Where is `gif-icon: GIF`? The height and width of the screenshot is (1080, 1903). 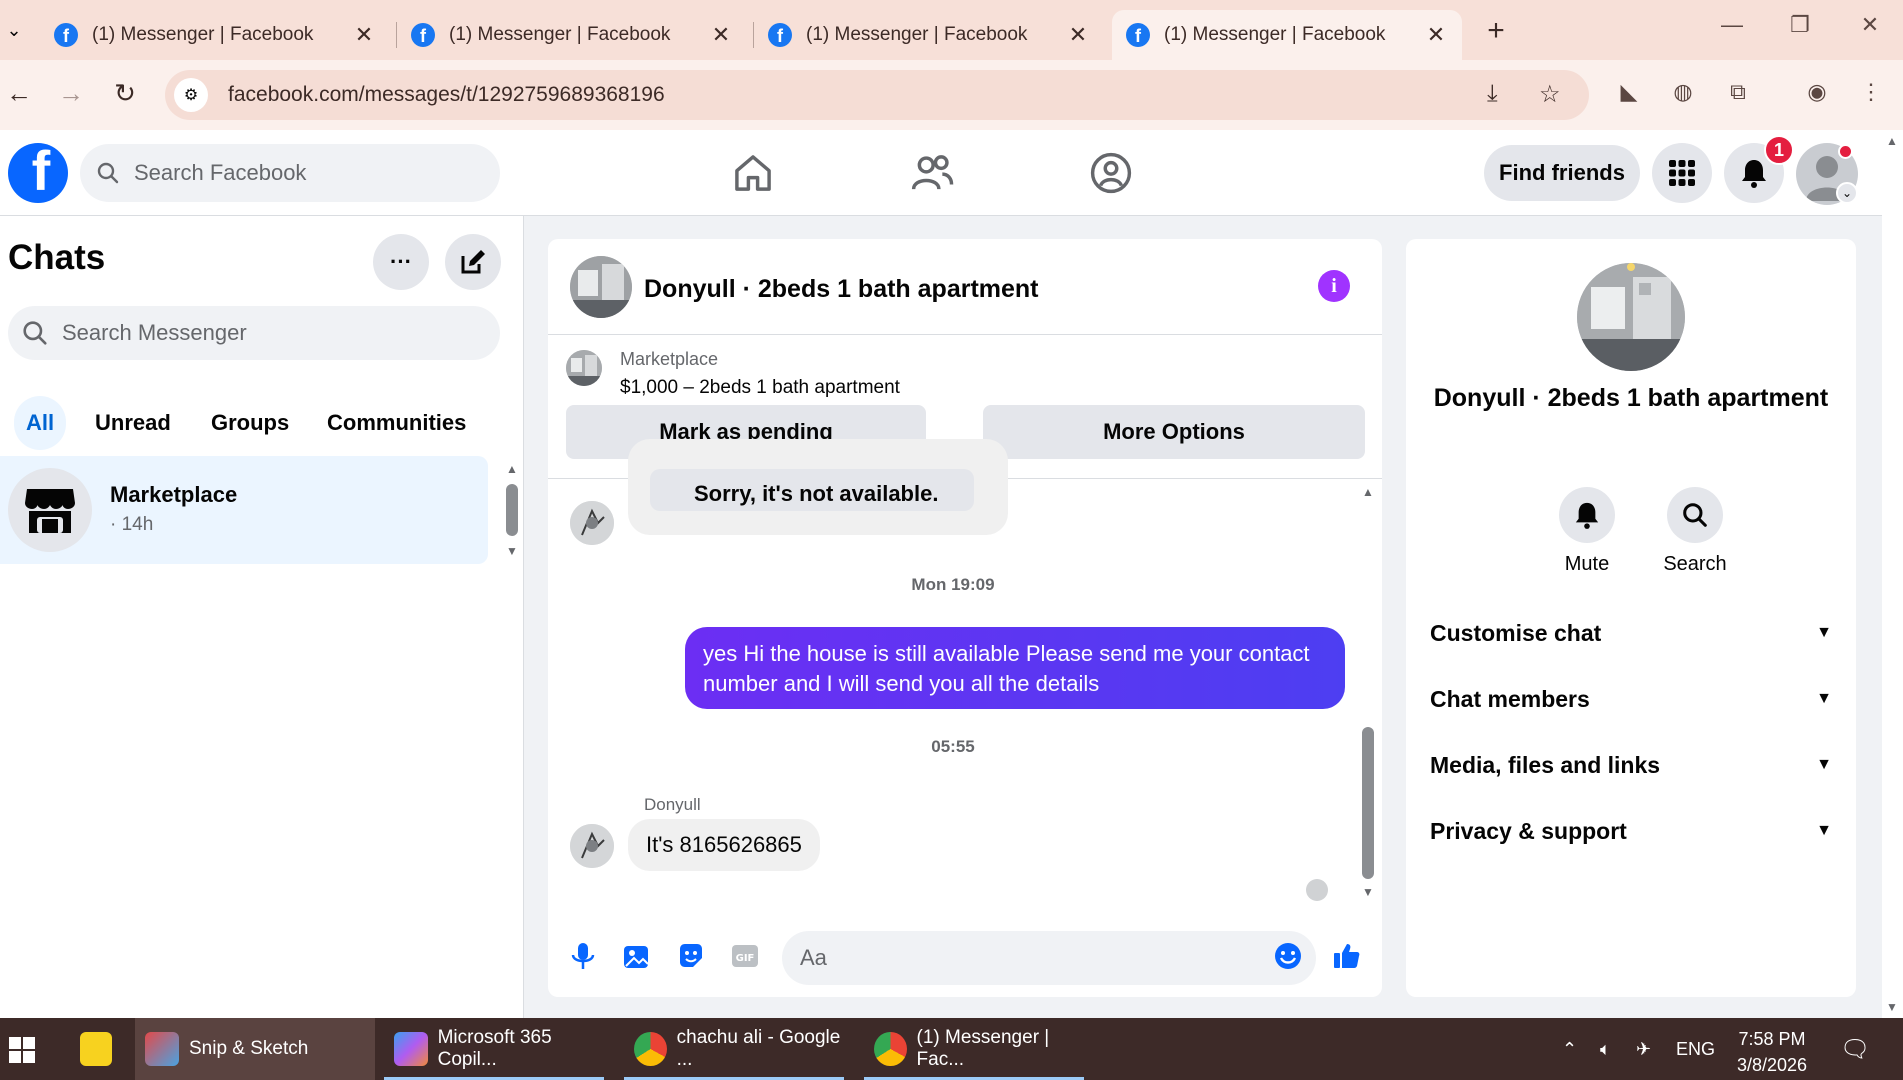
gif-icon: GIF is located at coordinates (745, 956).